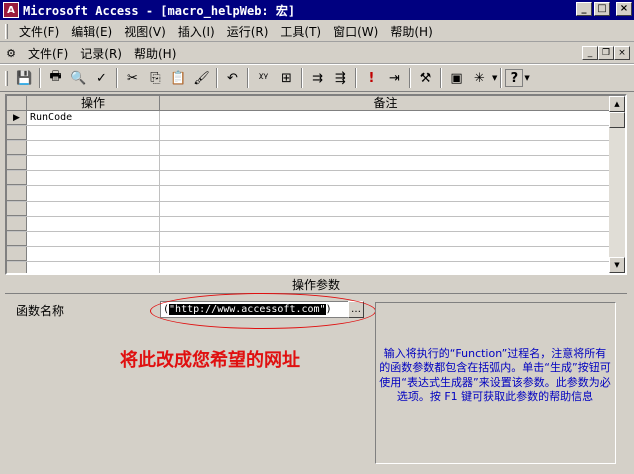 This screenshot has height=474, width=634. I want to click on copy-icon: ⎘, so click(155, 78).